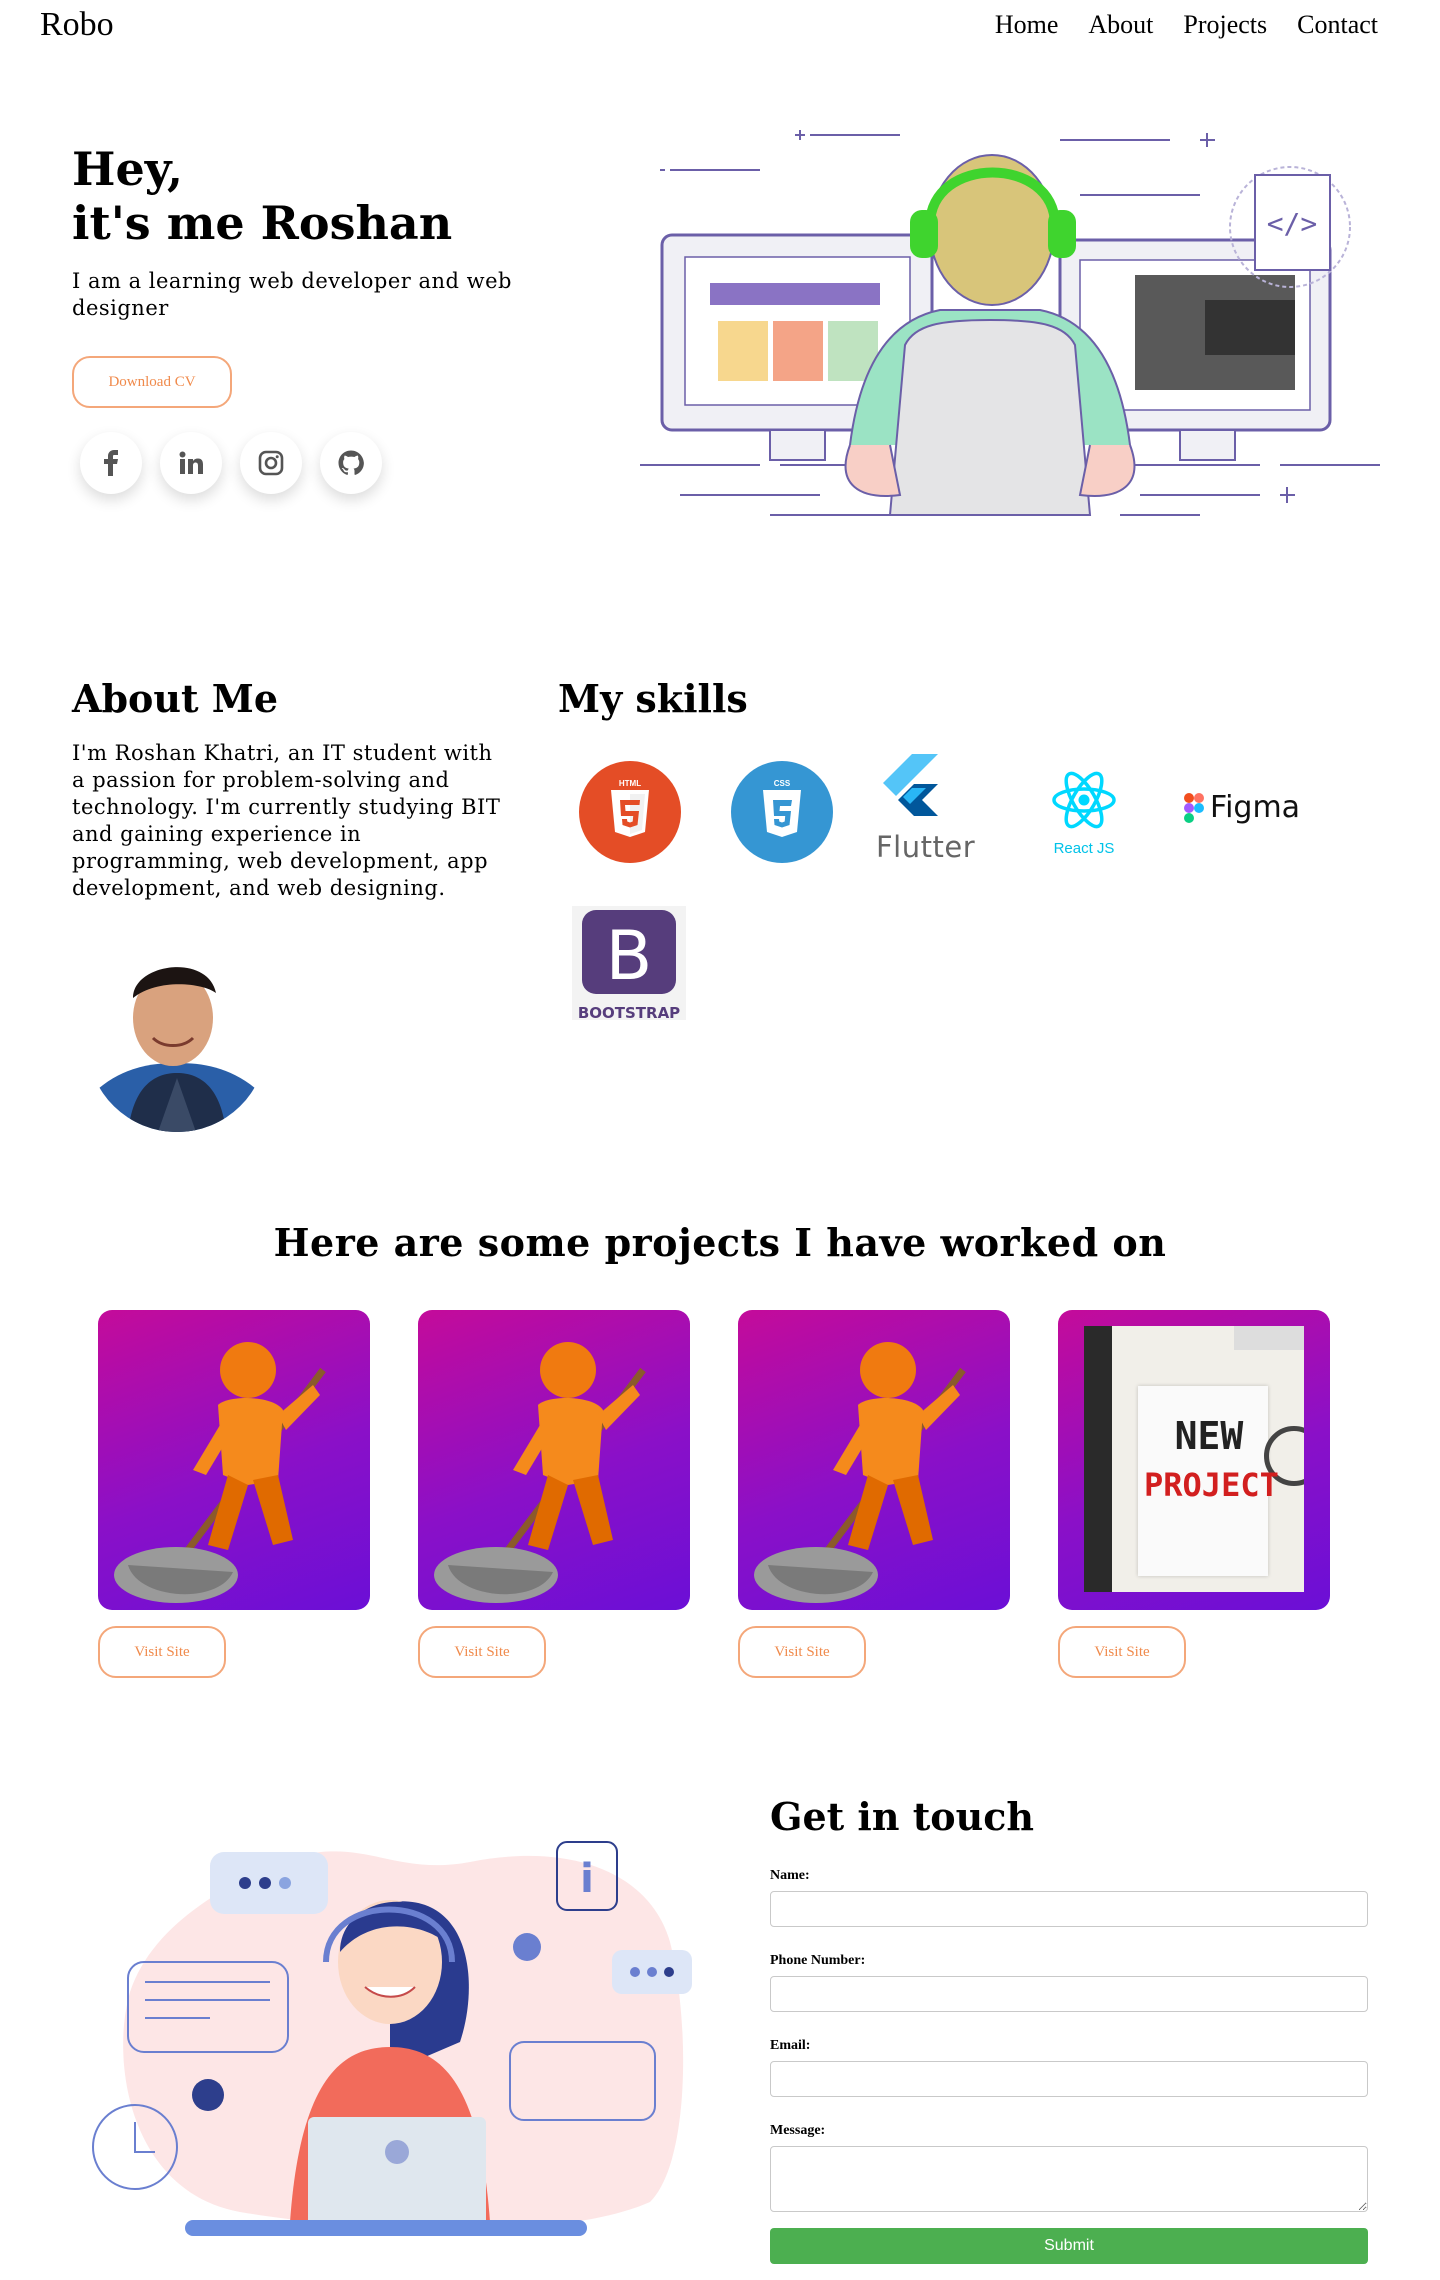 Image resolution: width=1440 pixels, height=2280 pixels. I want to click on skill-figma: Figma, so click(1242, 807).